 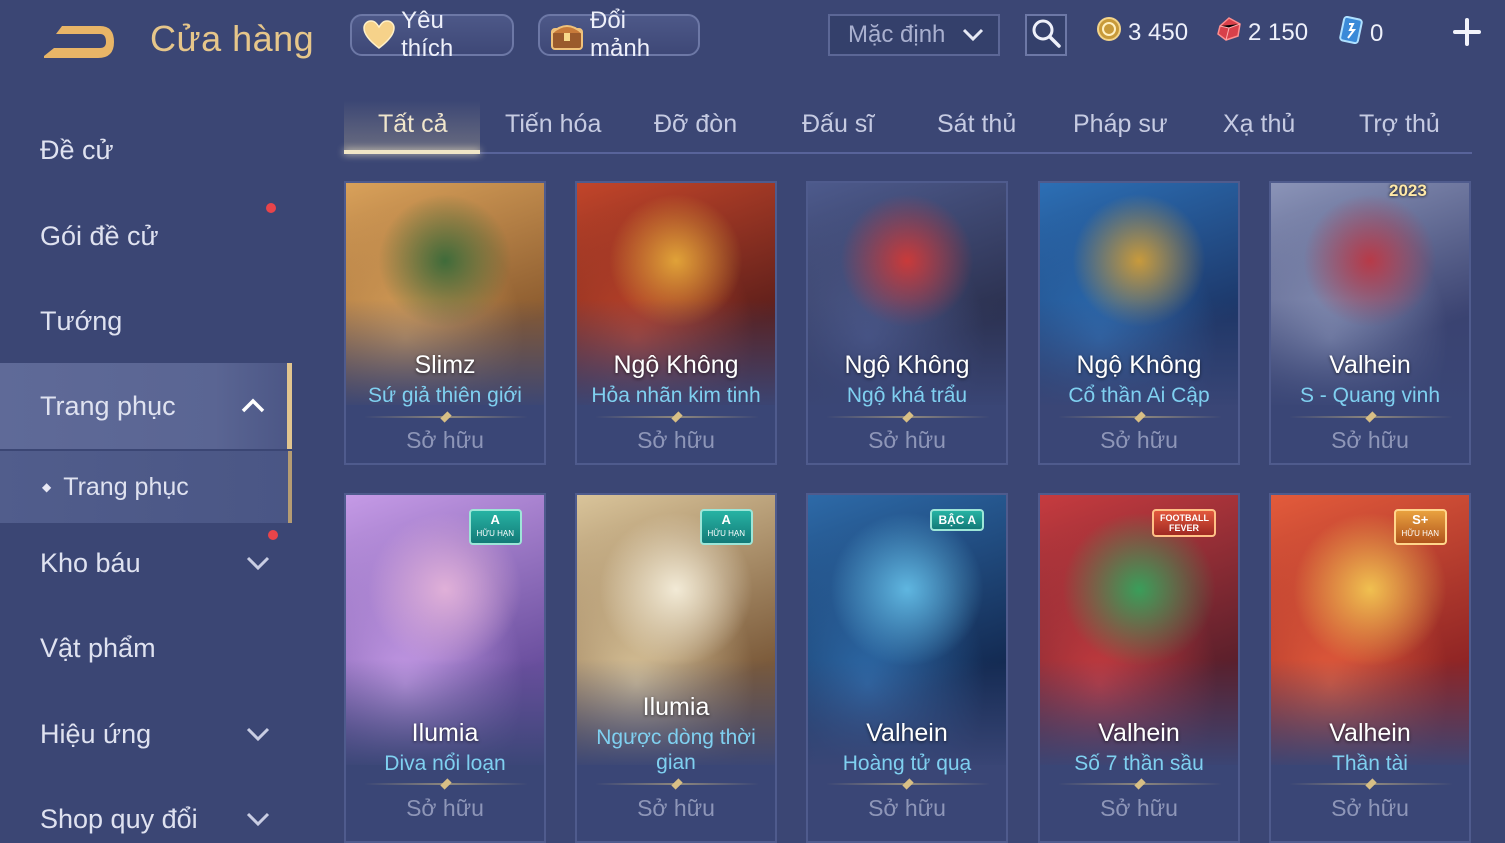 What do you see at coordinates (1139, 323) in the screenshot?
I see `skin-card: Ngộ Không Cổ thần Ai Cập Sở hữu` at bounding box center [1139, 323].